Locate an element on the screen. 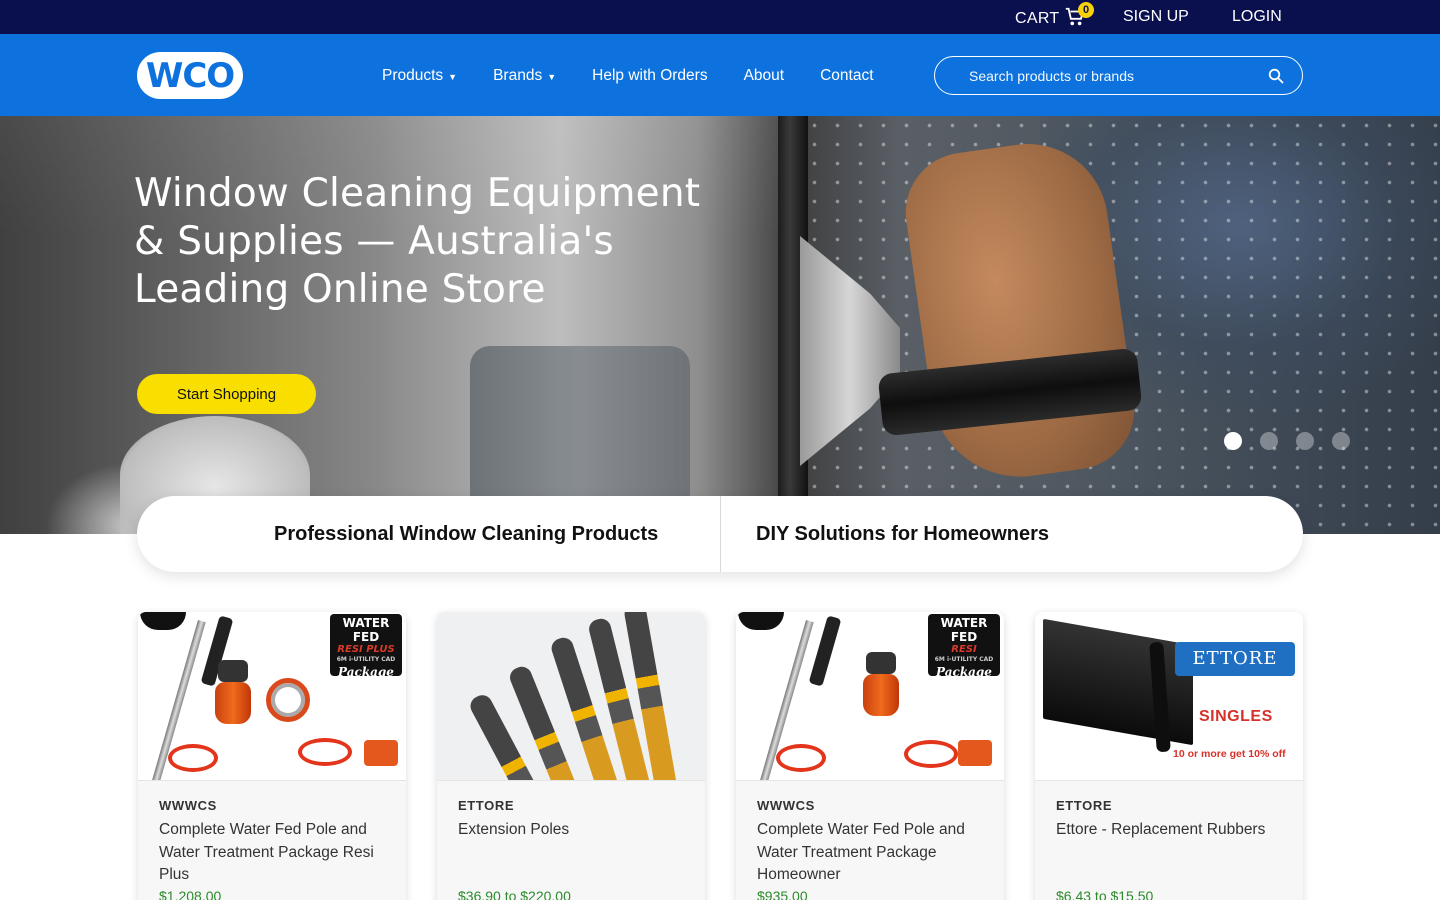  package-badge: WATER FED RESI 6M i-UTILITY CAD Package is located at coordinates (964, 646).